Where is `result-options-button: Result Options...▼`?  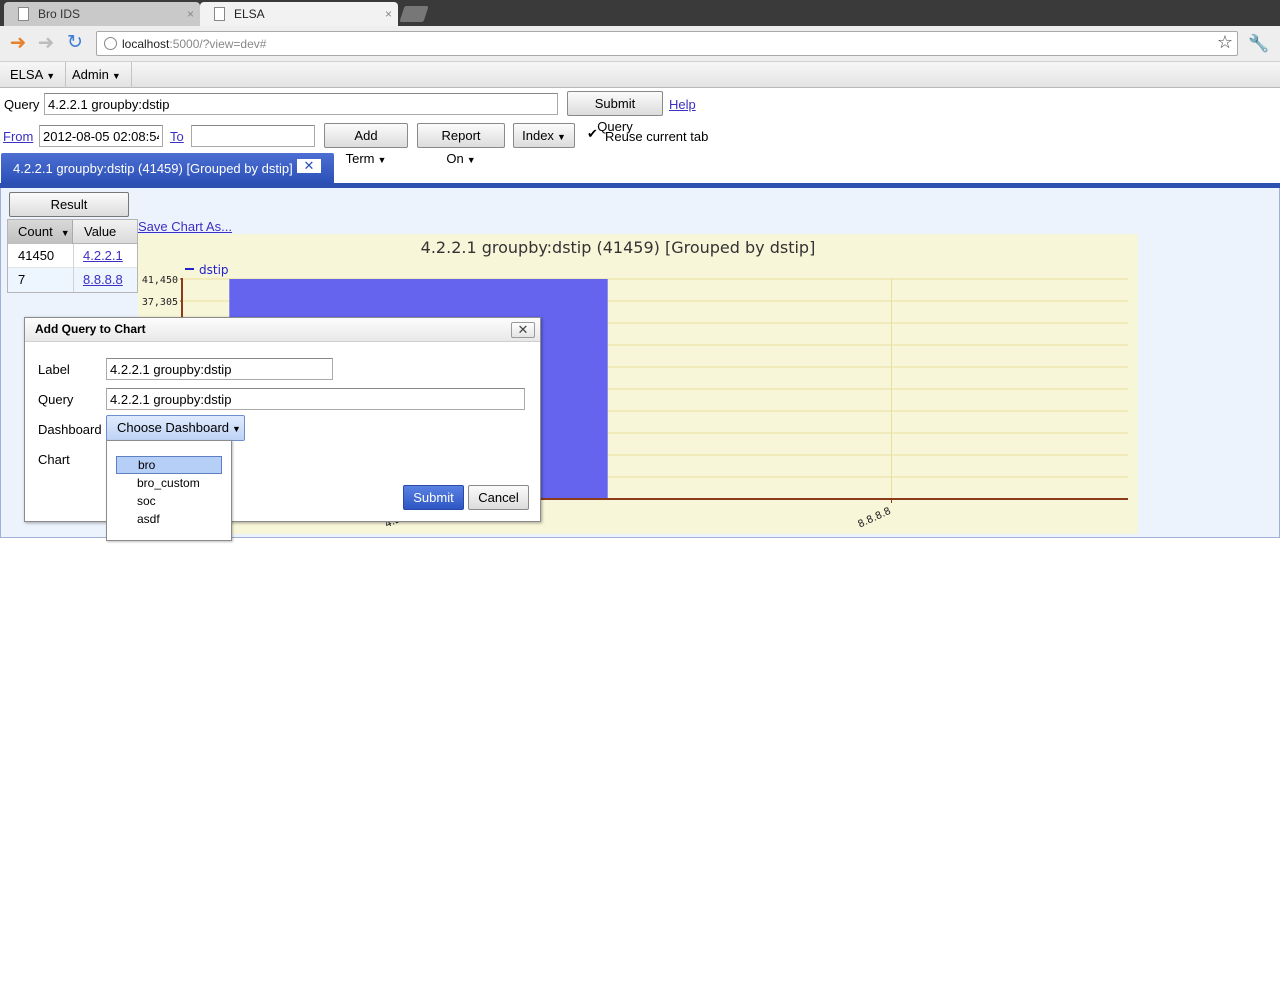 result-options-button: Result Options...▼ is located at coordinates (69, 213).